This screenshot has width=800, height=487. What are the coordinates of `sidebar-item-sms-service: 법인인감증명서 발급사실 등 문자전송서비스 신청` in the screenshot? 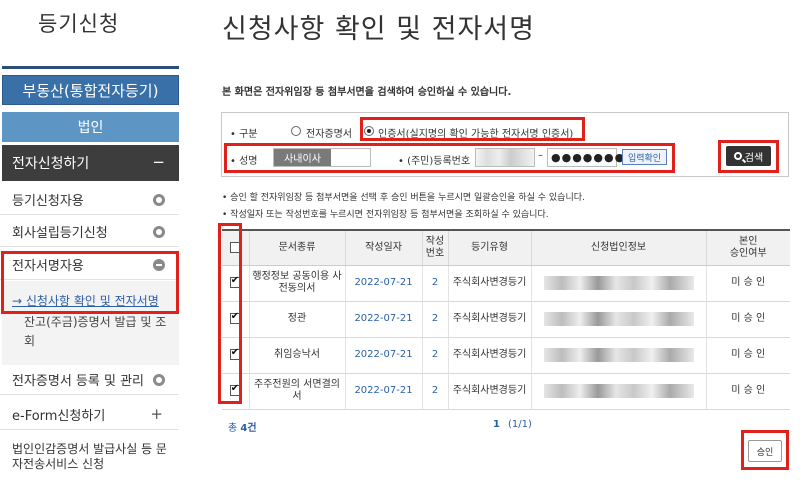 It's located at (92, 457).